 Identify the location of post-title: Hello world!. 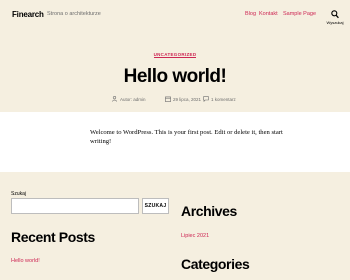
(175, 76).